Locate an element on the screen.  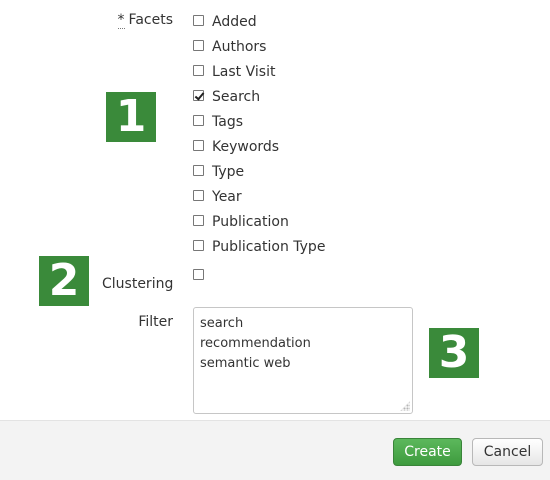
filter-label: Filter is located at coordinates (155, 322).